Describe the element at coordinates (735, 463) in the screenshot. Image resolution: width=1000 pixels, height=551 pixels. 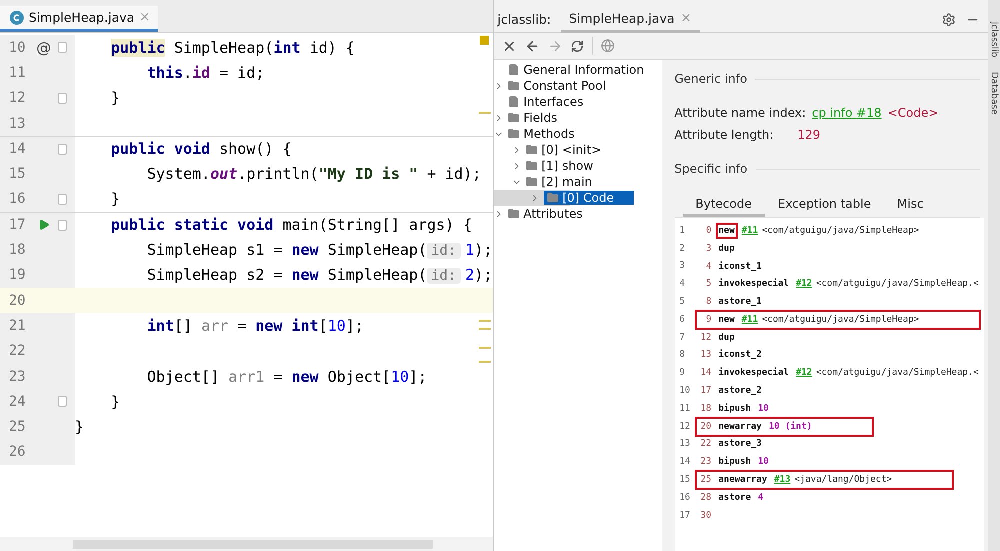
I see `opcode: bipush` at that location.